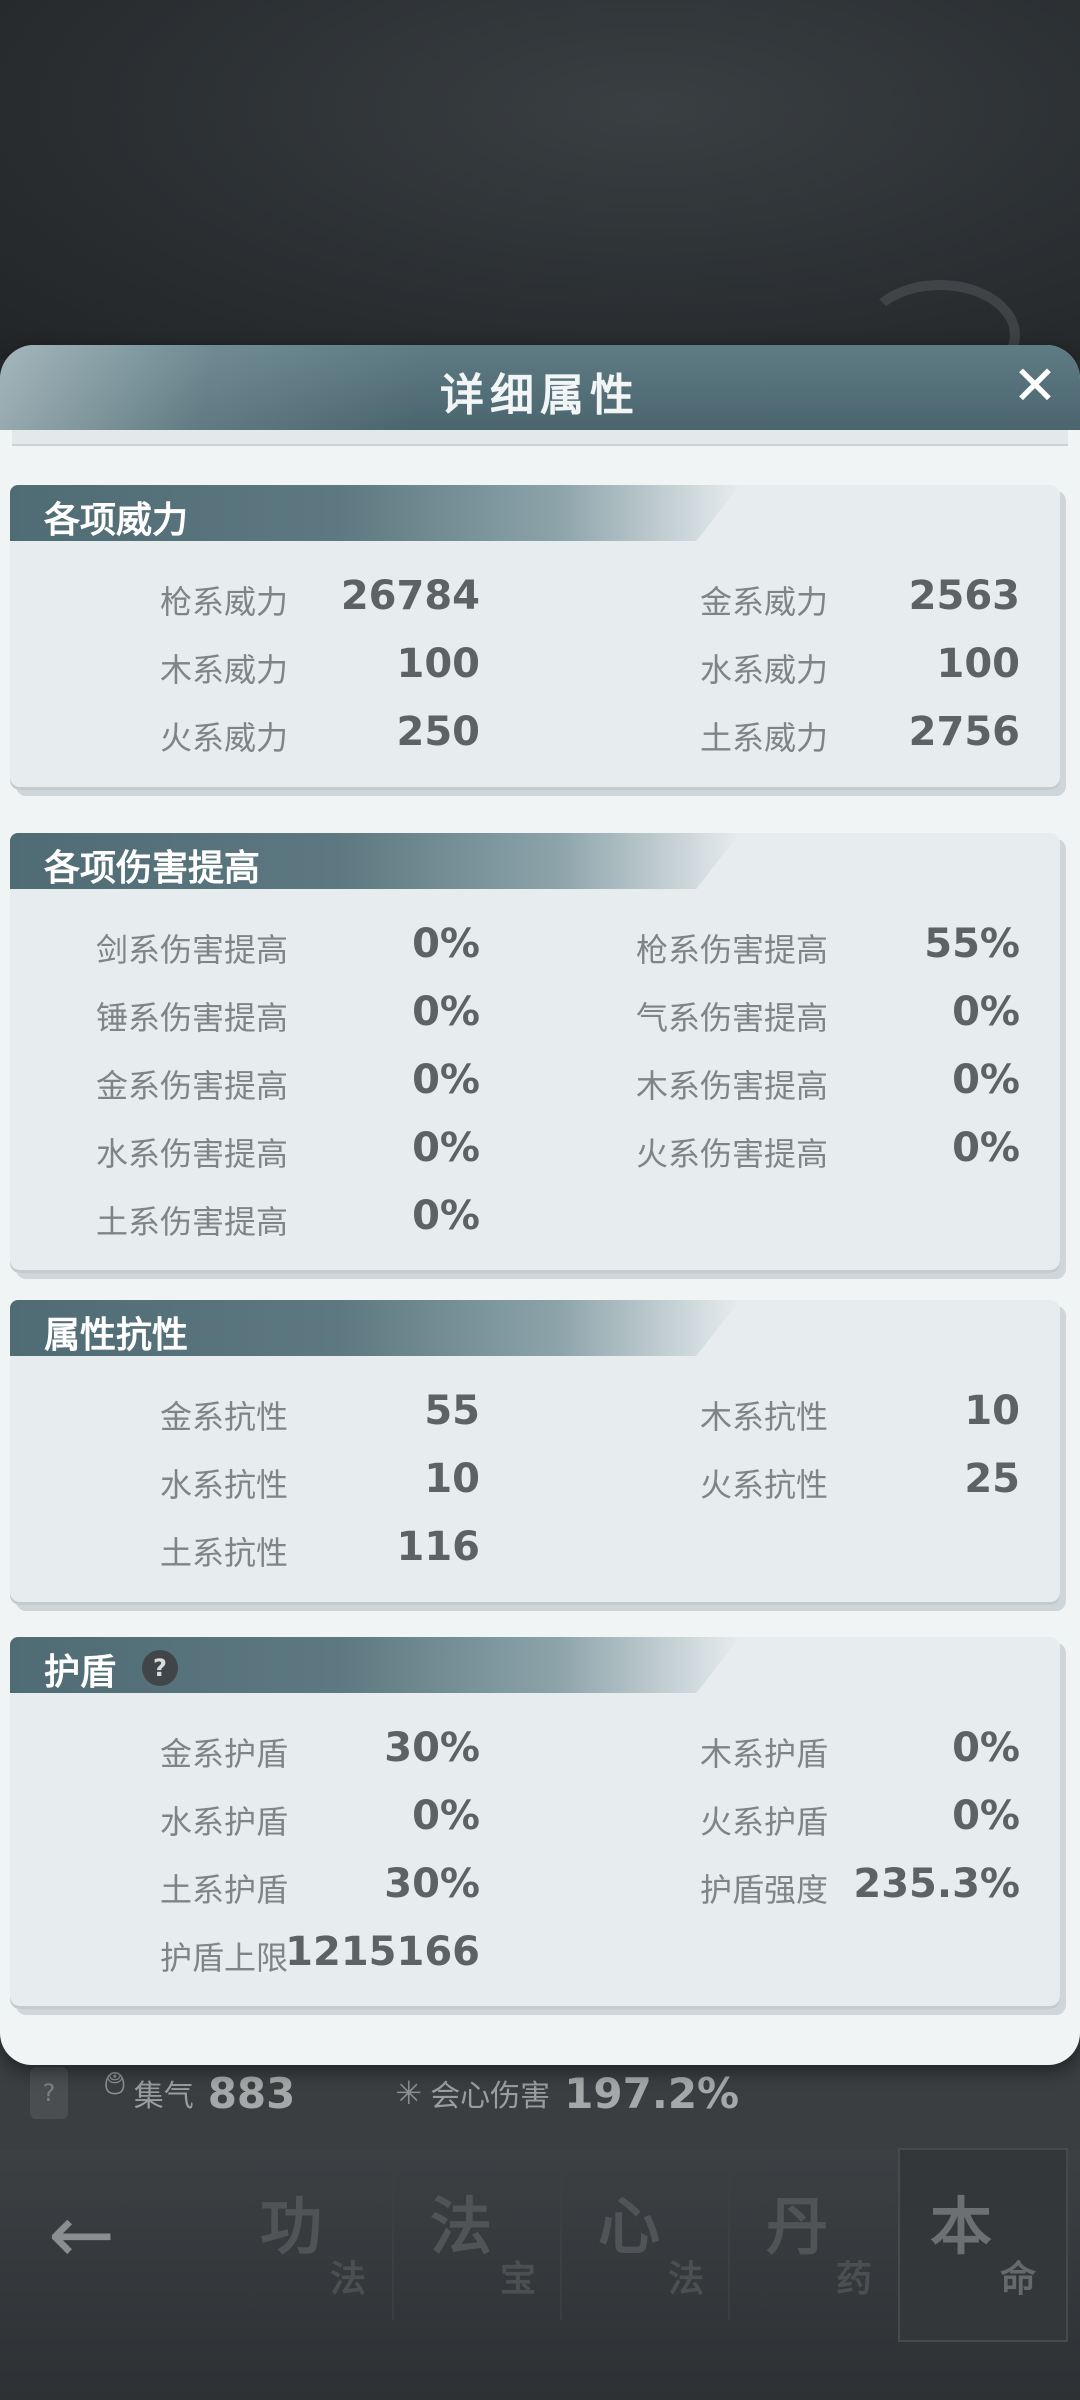 Image resolution: width=1080 pixels, height=2400 pixels. Describe the element at coordinates (191, 1154) in the screenshot. I see `stat-label: 水系伤害提高` at that location.